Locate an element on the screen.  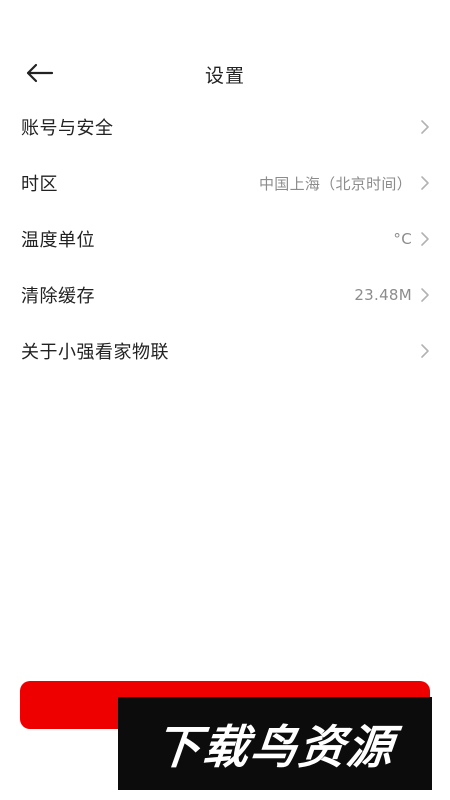
header-bar: 设置 is located at coordinates (225, 73).